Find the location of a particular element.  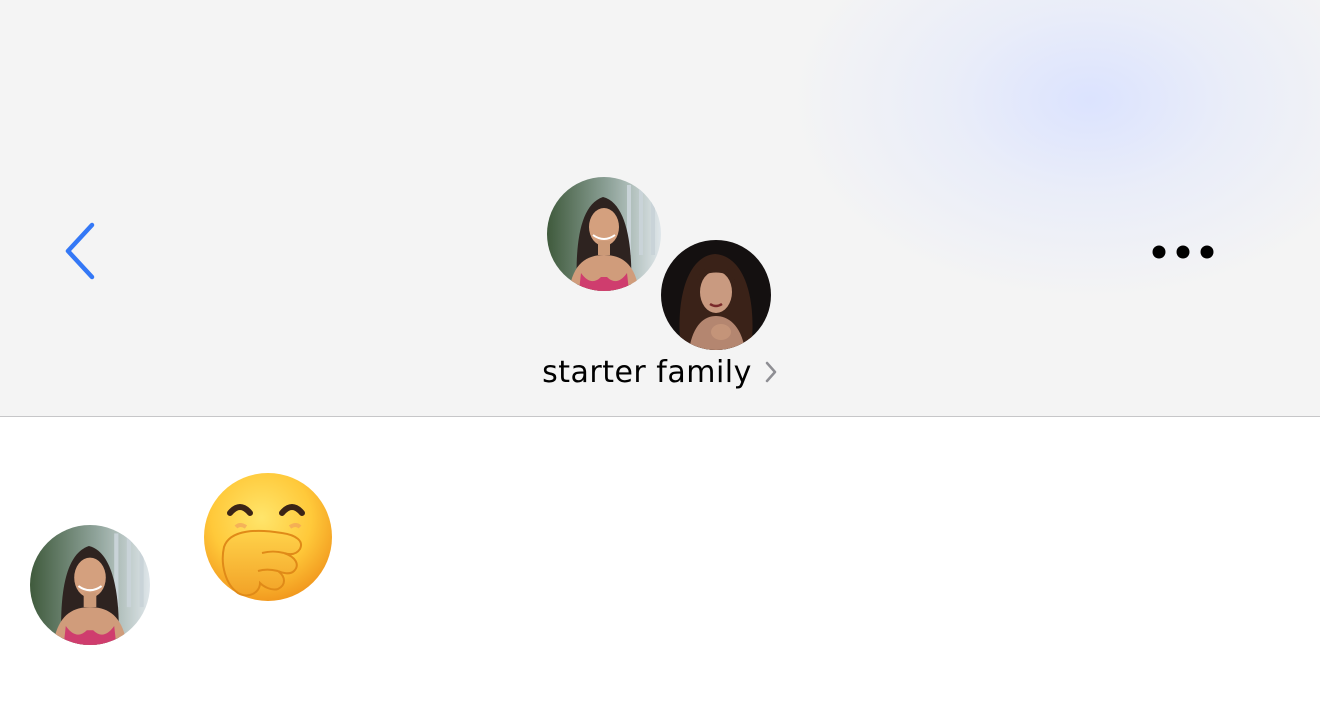

emoji-message is located at coordinates (268, 539).